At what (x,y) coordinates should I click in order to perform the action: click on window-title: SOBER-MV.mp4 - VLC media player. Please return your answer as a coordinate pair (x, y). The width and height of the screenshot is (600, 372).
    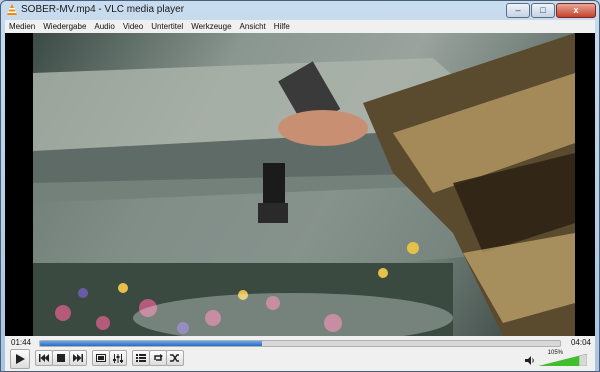
    Looking at the image, I should click on (103, 9).